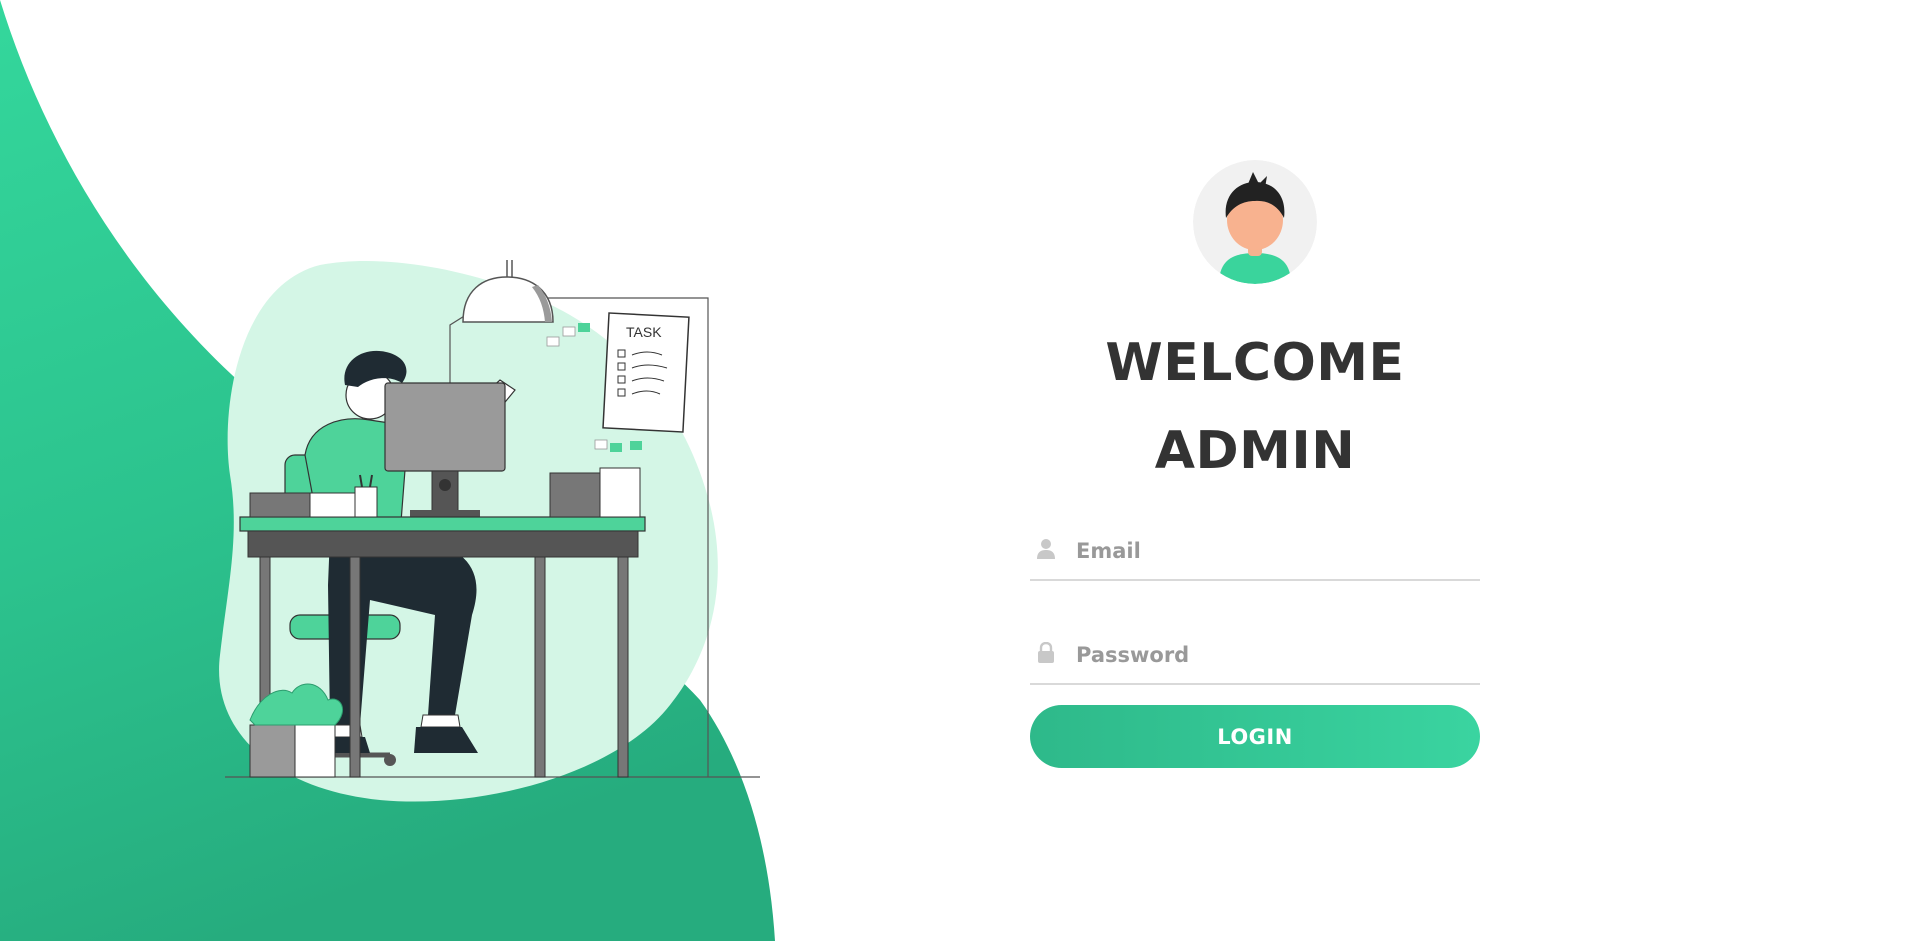 This screenshot has height=941, width=1920. Describe the element at coordinates (1276, 655) in the screenshot. I see `password-input` at that location.